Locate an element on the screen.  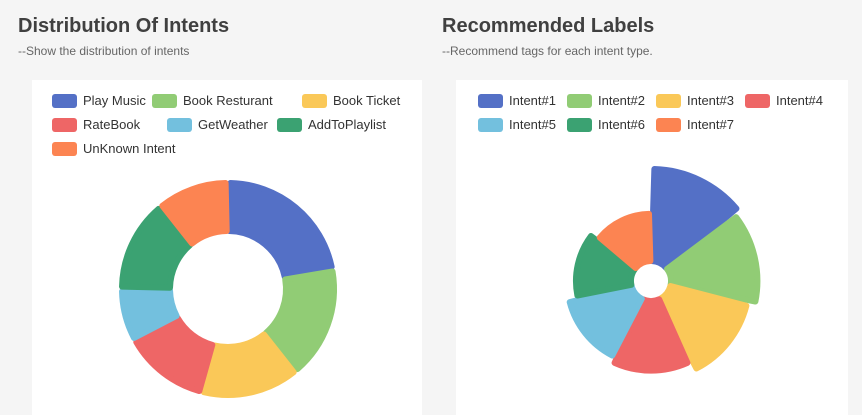
page-subtitle: --Show the distribution of intents is located at coordinates (104, 51).